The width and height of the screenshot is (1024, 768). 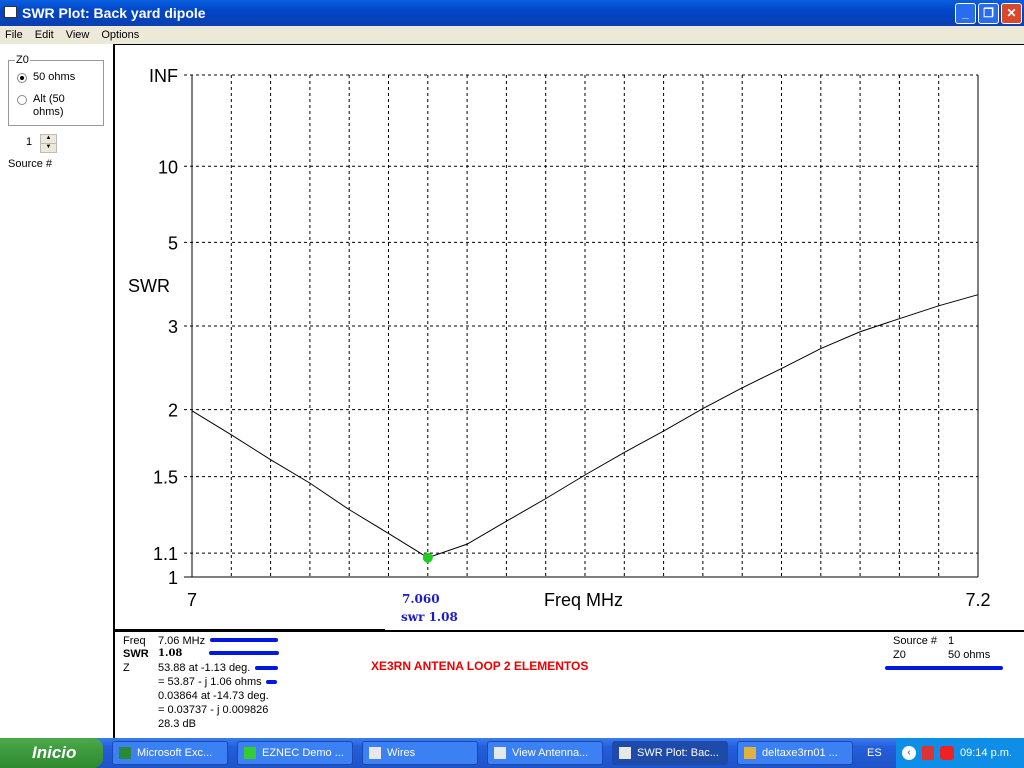 What do you see at coordinates (899, 655) in the screenshot?
I see `z0-label: Z0` at bounding box center [899, 655].